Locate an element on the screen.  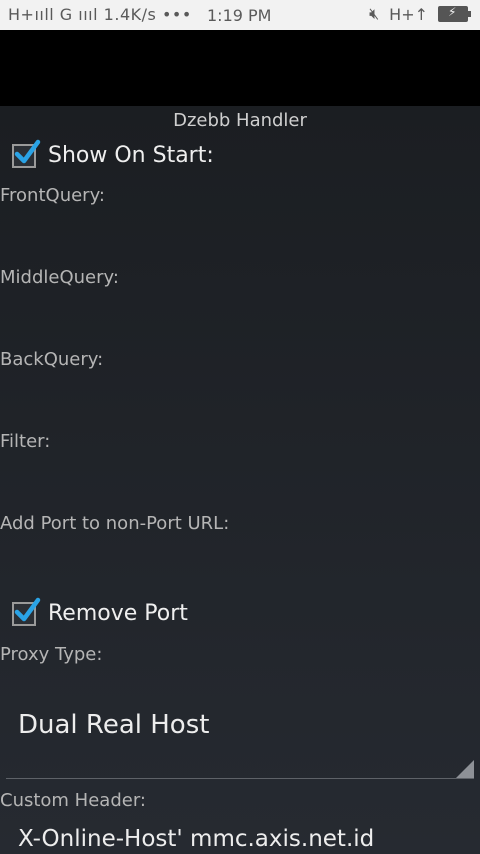
custom-header-label: Custom Header: is located at coordinates (73, 800).